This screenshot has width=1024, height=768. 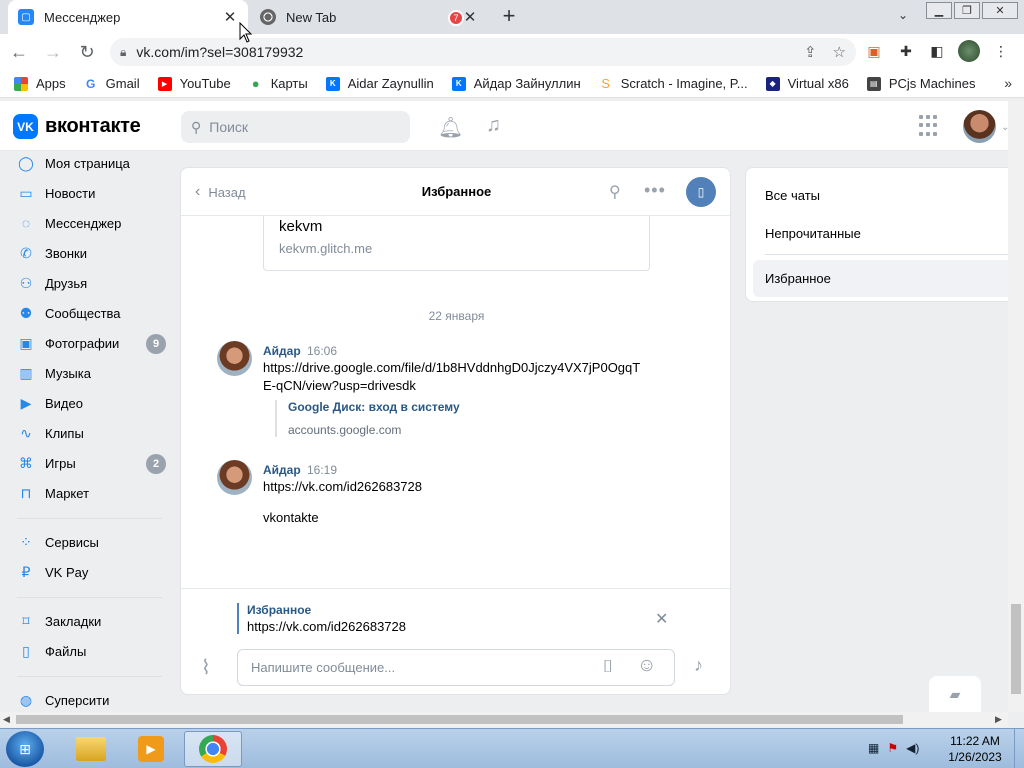 What do you see at coordinates (128, 17) in the screenshot?
I see `tab-messenger: ▢ Мессенджер ✕` at bounding box center [128, 17].